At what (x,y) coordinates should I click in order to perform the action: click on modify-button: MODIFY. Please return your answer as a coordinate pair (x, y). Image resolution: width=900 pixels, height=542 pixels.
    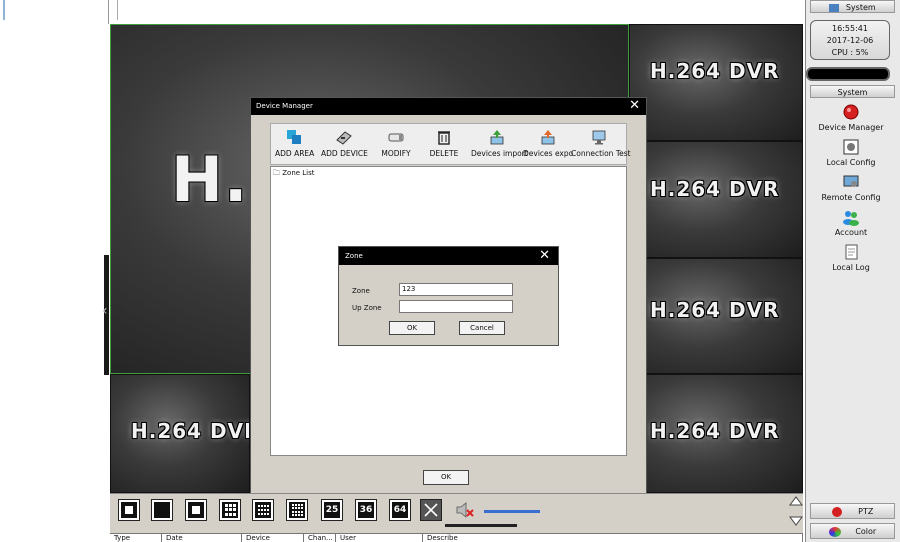
    Looking at the image, I should click on (396, 143).